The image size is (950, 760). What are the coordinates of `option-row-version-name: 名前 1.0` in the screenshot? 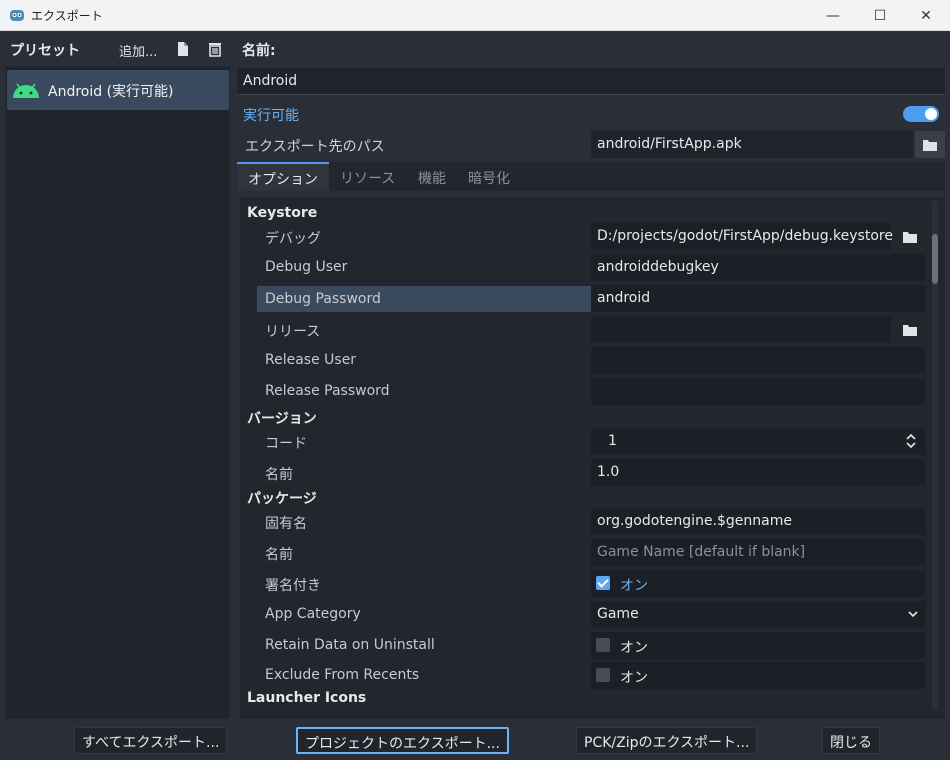 It's located at (584, 474).